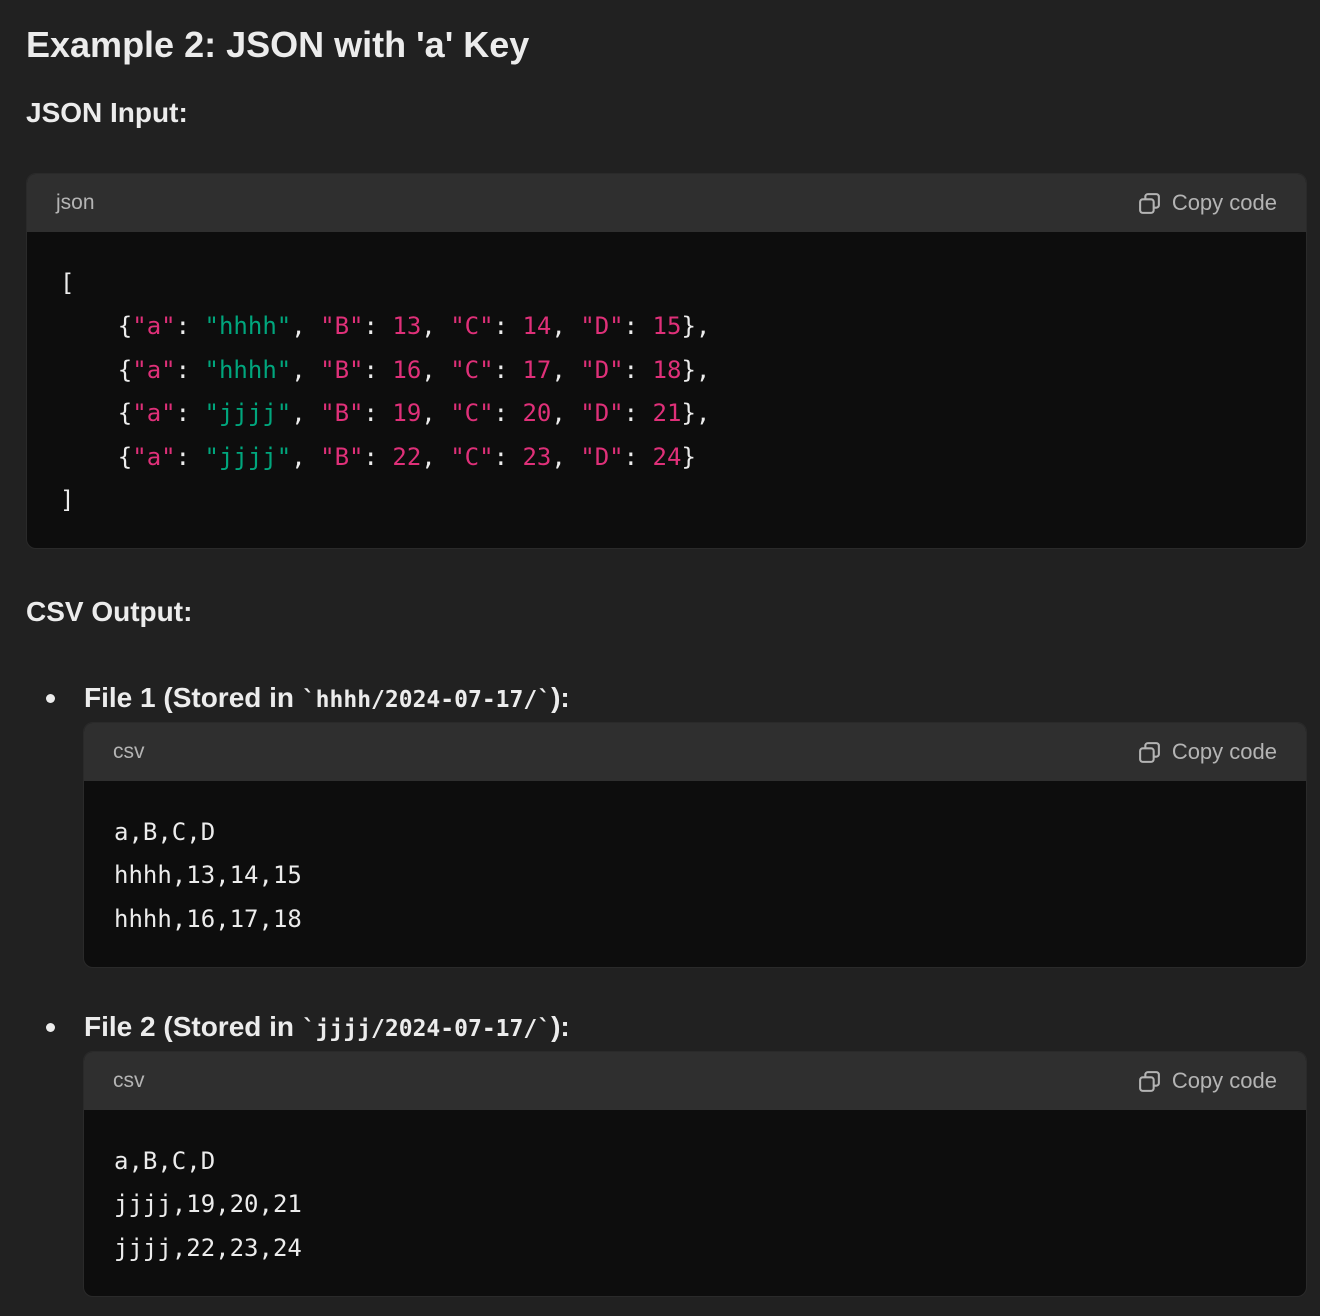 This screenshot has width=1320, height=1316. I want to click on file-2-path: `jjjj/2024-07-17/`, so click(426, 1029).